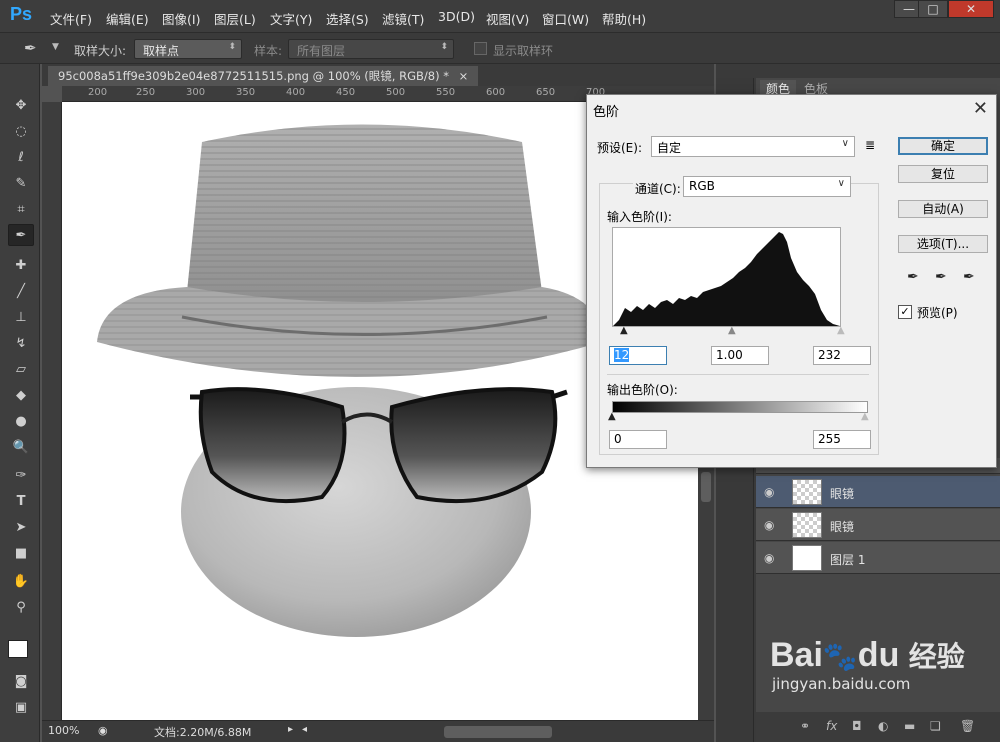 Image resolution: width=1000 pixels, height=742 pixels. I want to click on link-icon: ⚭, so click(805, 726).